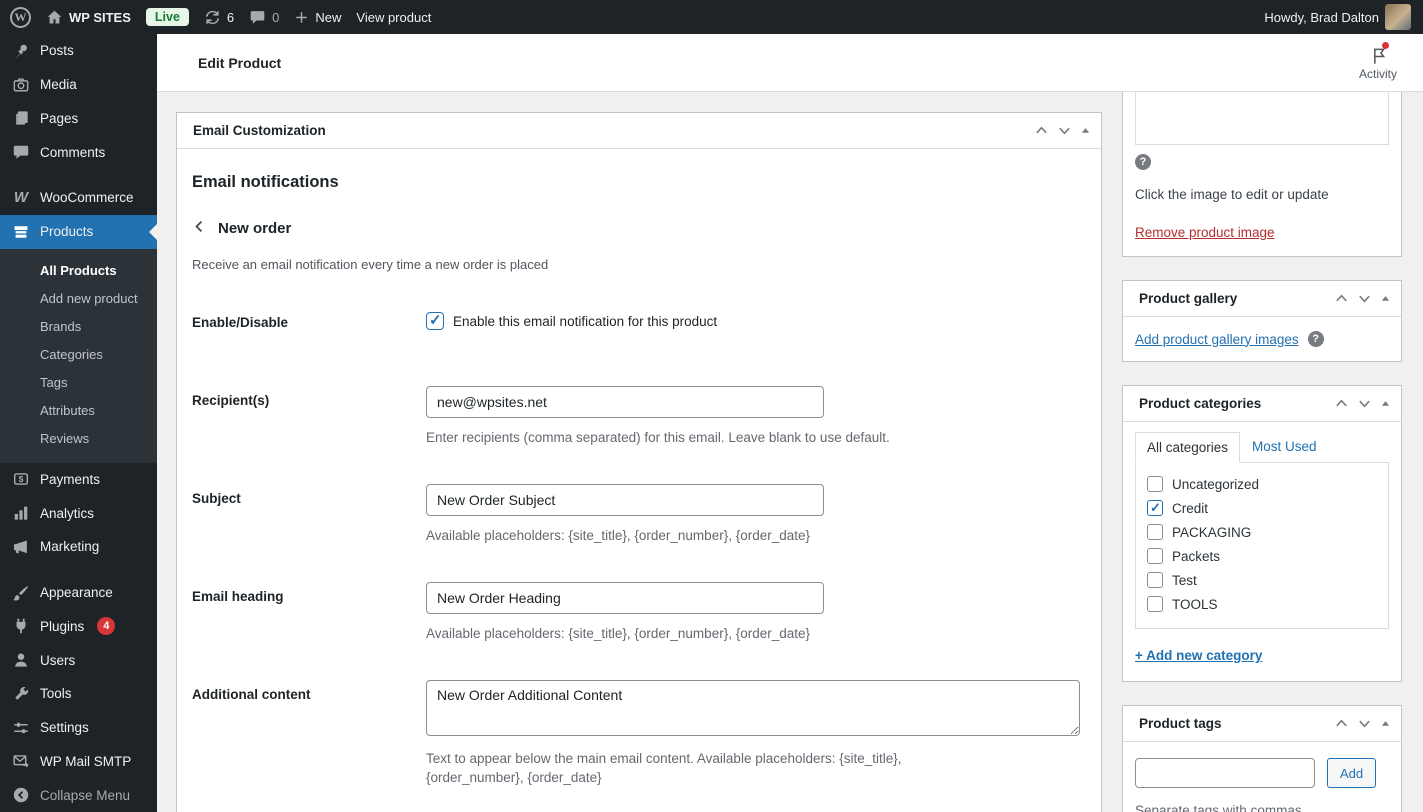  What do you see at coordinates (88, 17) in the screenshot?
I see `site-name-link: WP SITES` at bounding box center [88, 17].